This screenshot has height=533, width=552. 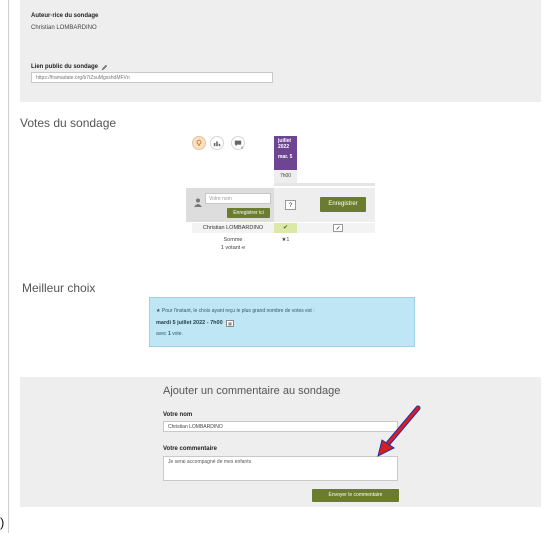 I want to click on save-here-button: Enregistrer ici, so click(x=248, y=213).